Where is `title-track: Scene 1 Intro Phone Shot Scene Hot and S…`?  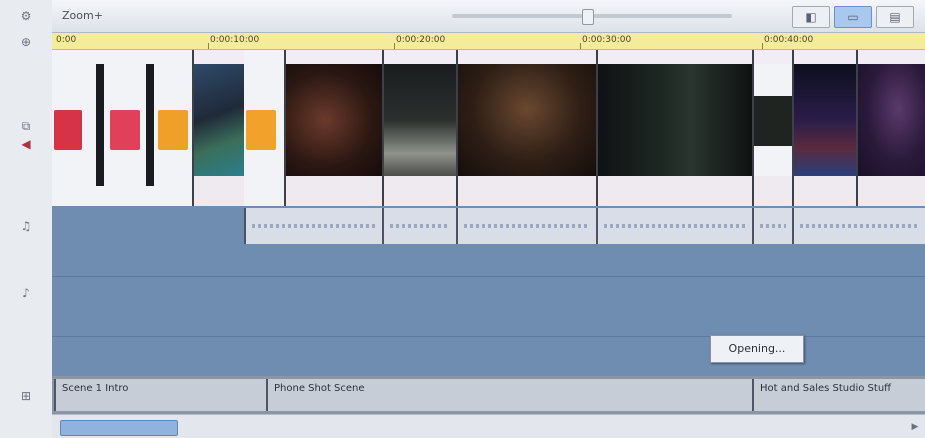 title-track: Scene 1 Intro Phone Shot Scene Hot and S… is located at coordinates (488, 395).